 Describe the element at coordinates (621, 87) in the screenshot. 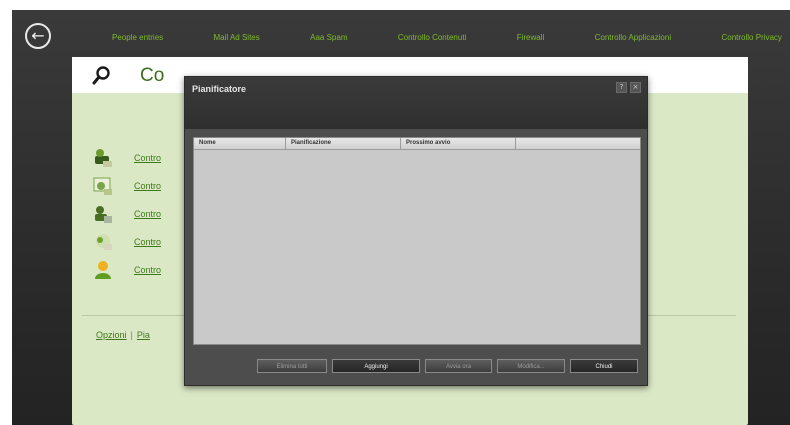

I see `help-icon: ?` at that location.